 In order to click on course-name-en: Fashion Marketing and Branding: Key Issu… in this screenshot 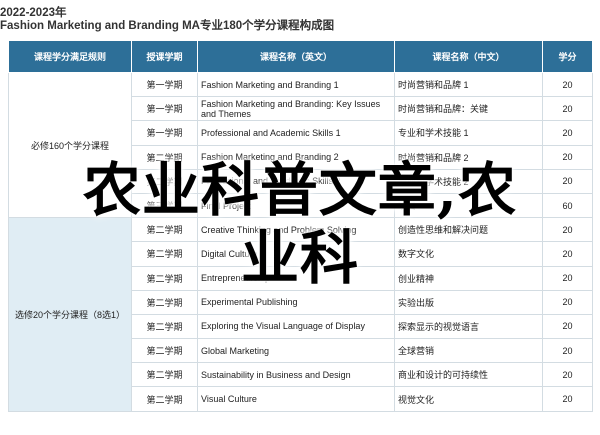, I will do `click(296, 109)`.